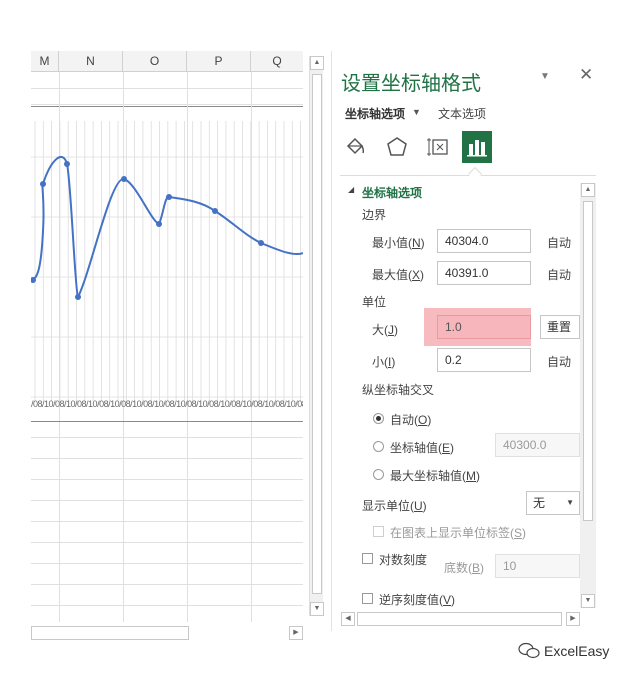  Describe the element at coordinates (378, 446) in the screenshot. I see `cross-value-radio` at that location.